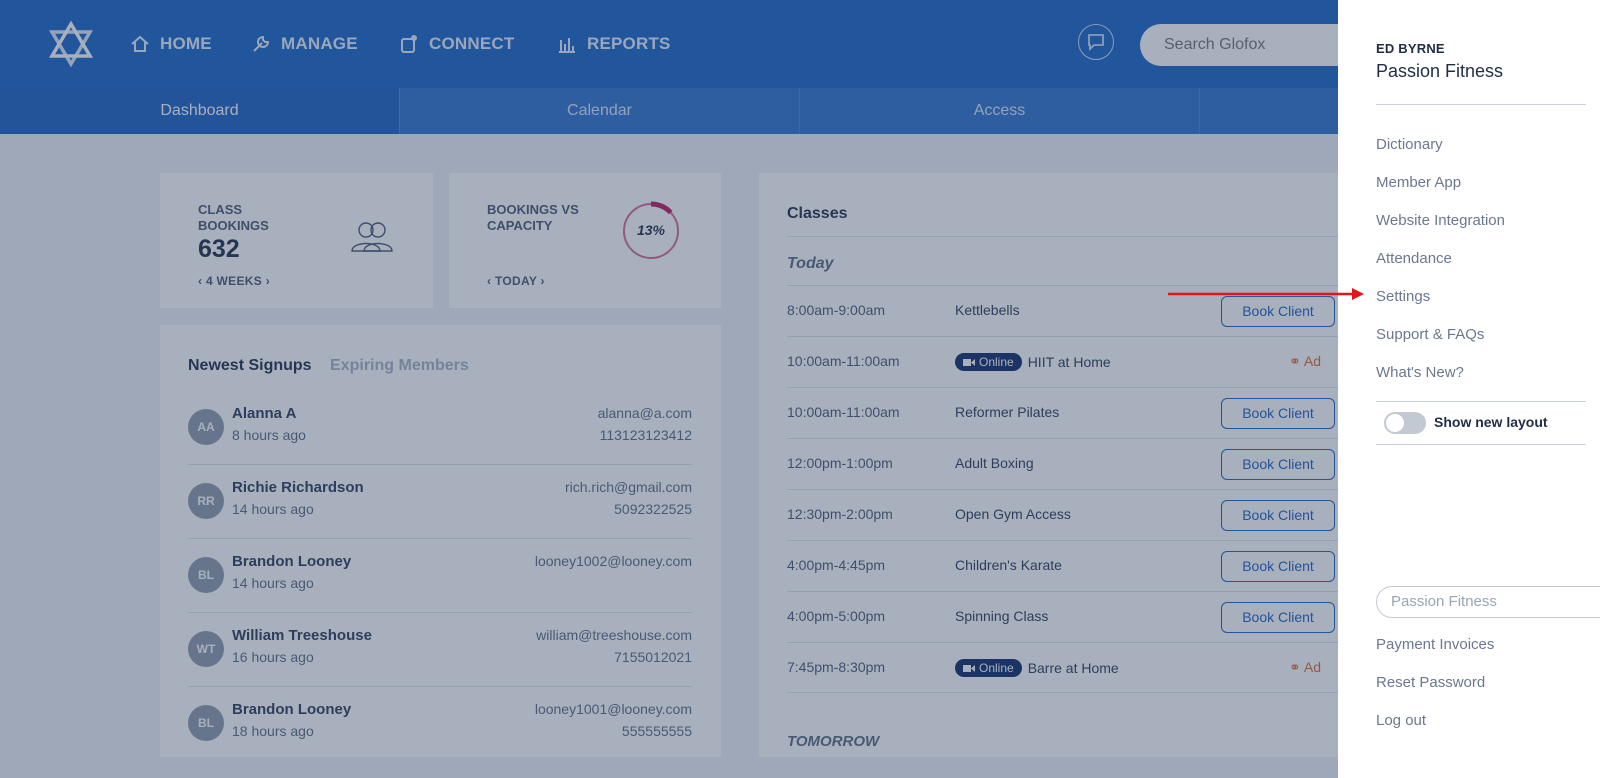 The image size is (1600, 778). I want to click on annotation-arrow-icon, so click(1266, 294).